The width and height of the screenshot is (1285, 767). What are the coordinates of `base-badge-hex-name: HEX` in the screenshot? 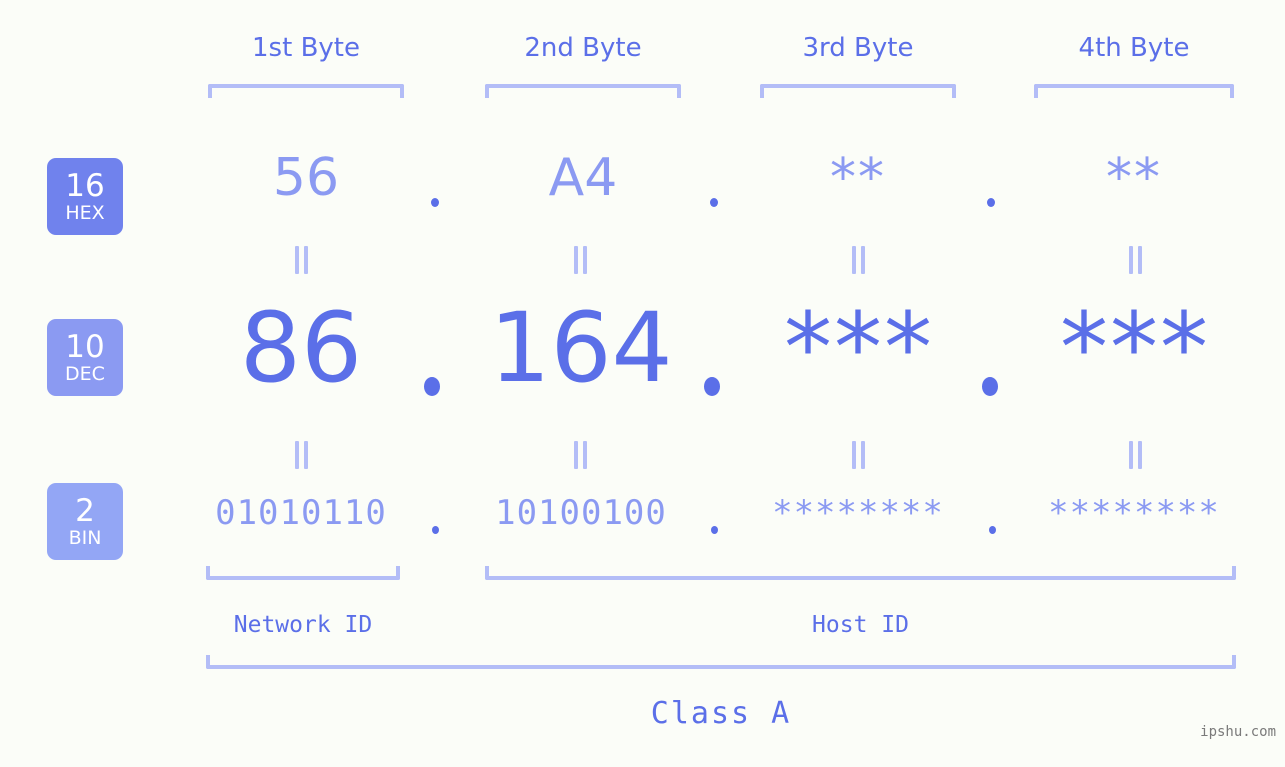 It's located at (85, 212).